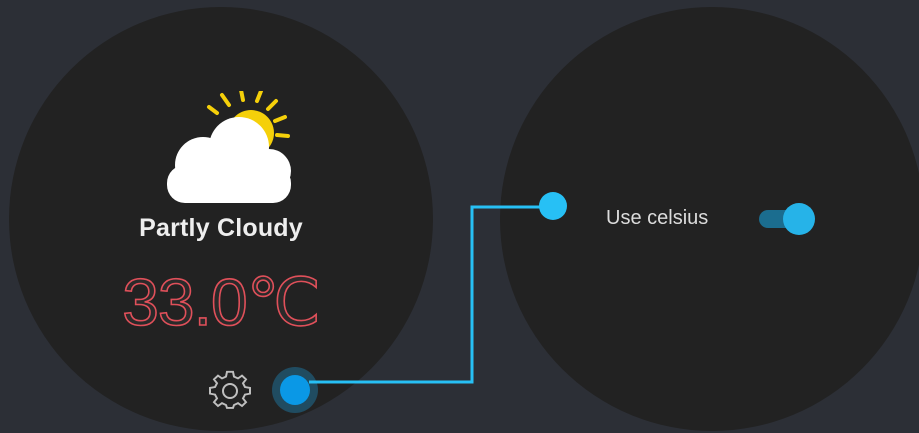 This screenshot has height=433, width=919. I want to click on page-indicator-dot-inner, so click(295, 390).